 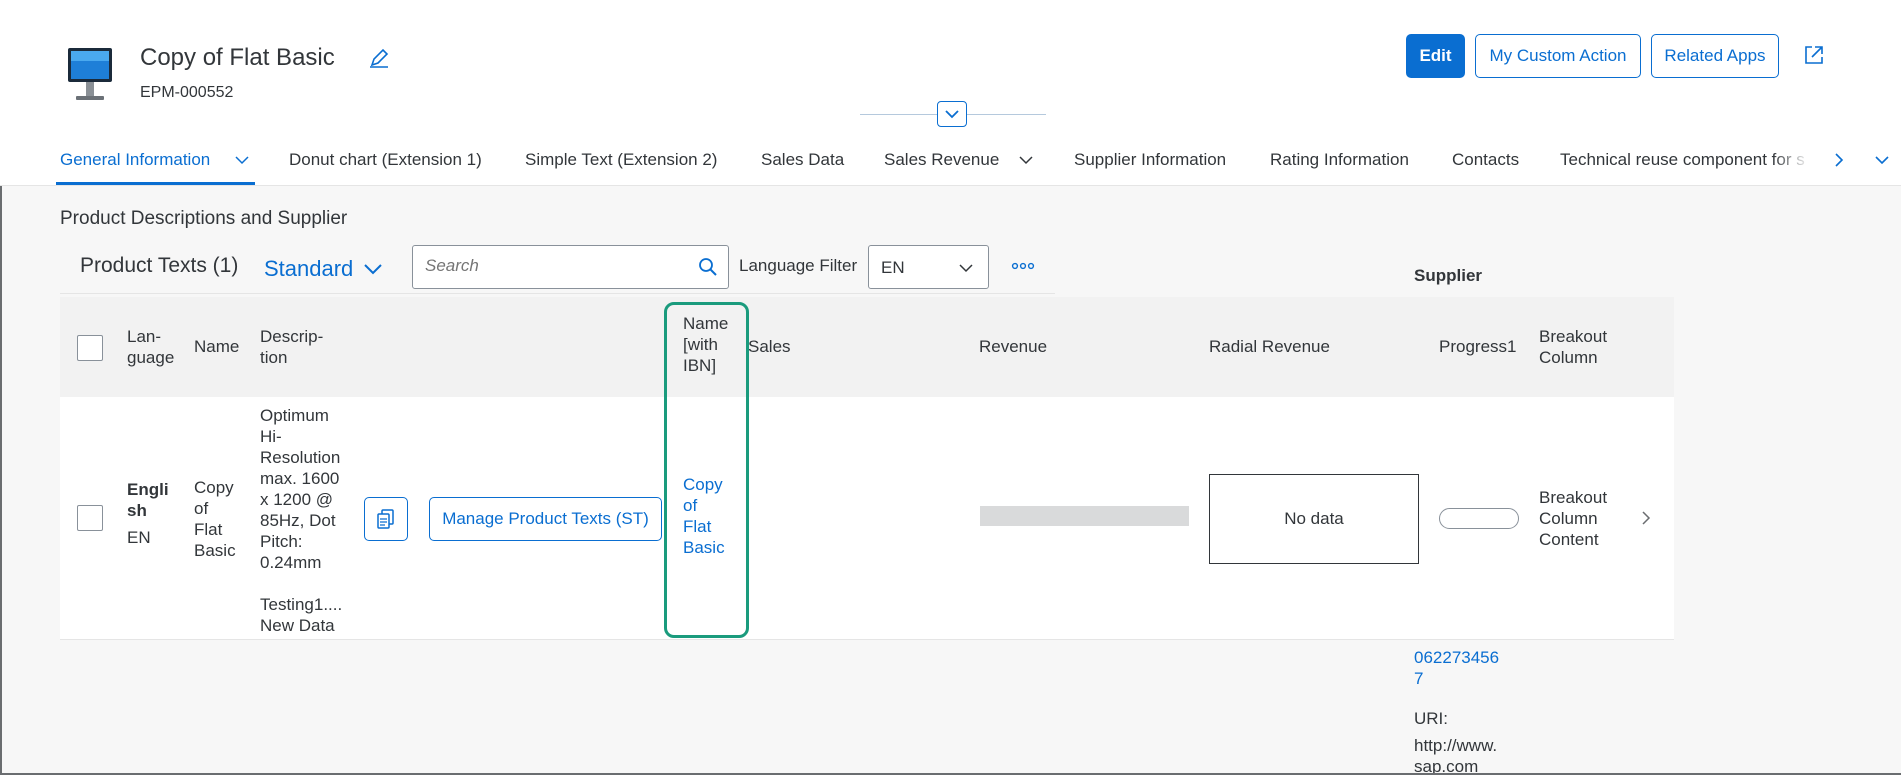 I want to click on no-data-label: No data, so click(x=1314, y=518).